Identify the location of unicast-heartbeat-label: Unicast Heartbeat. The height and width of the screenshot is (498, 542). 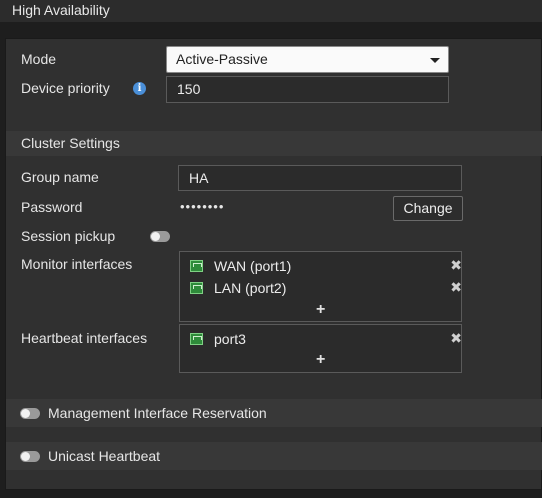
(104, 456).